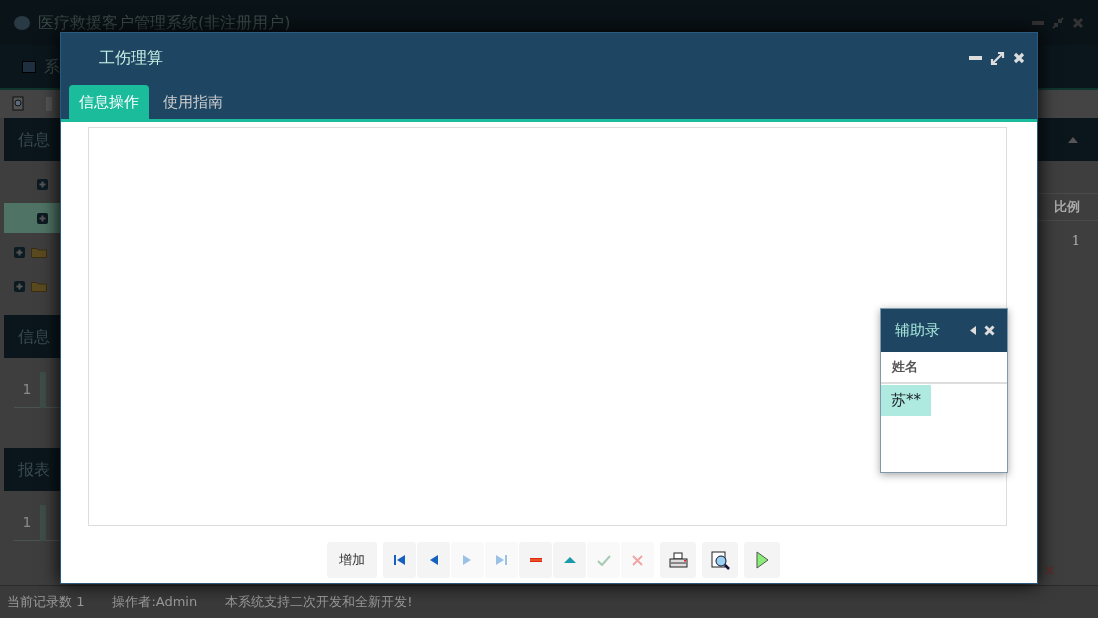  I want to click on last-icon, so click(501, 560).